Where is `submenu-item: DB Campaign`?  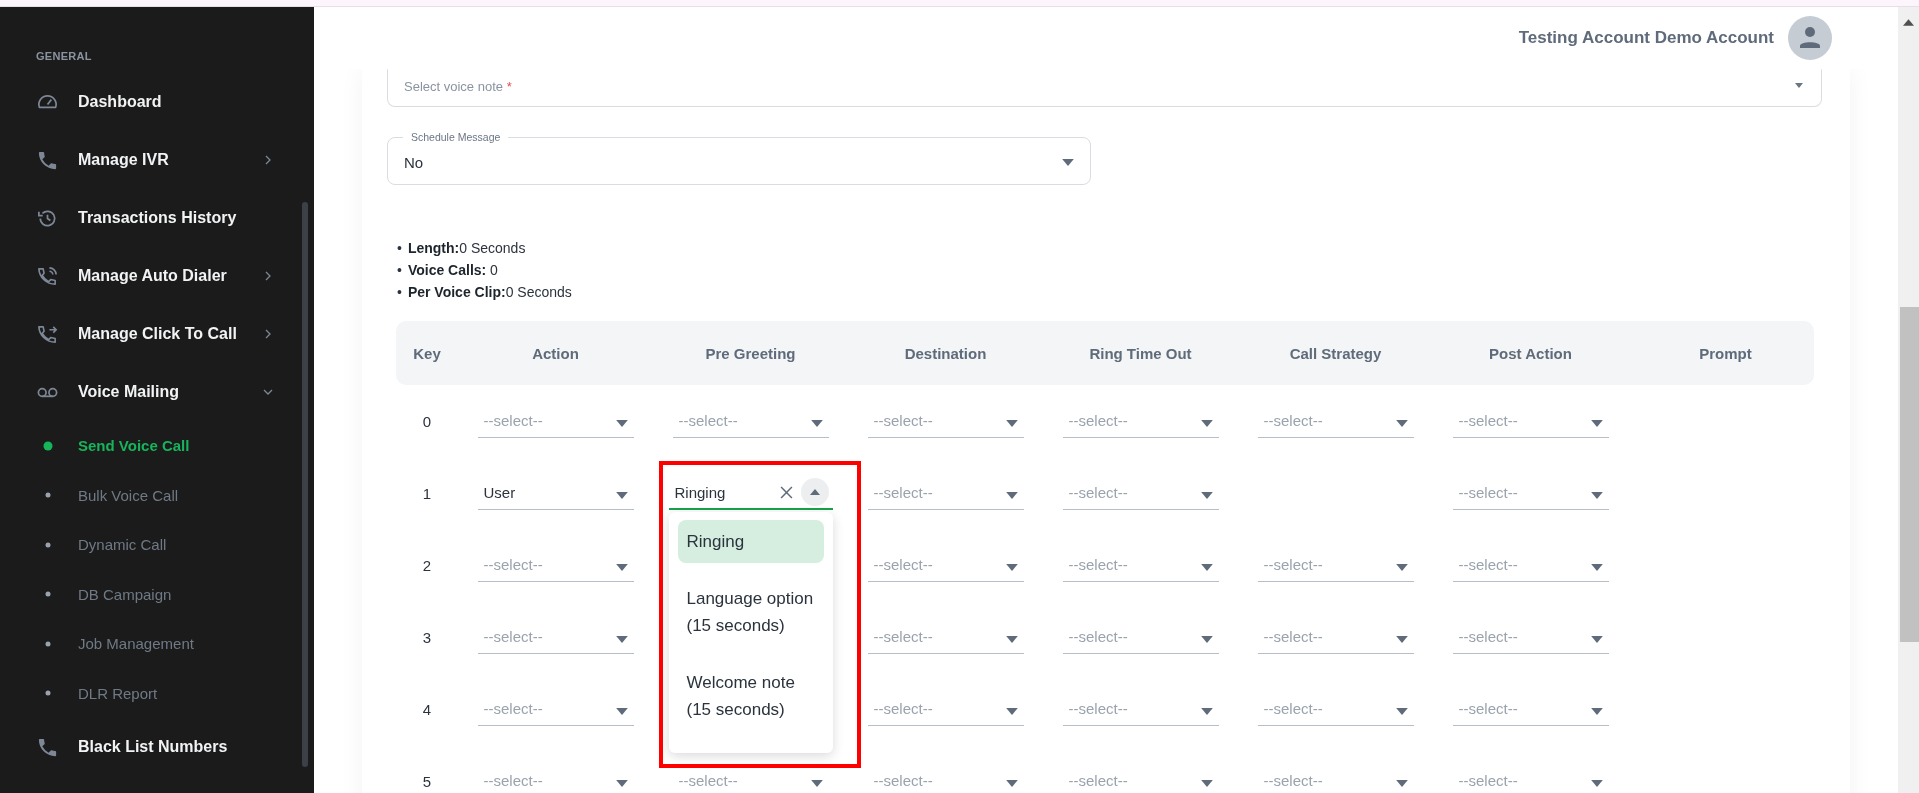
submenu-item: DB Campaign is located at coordinates (157, 594).